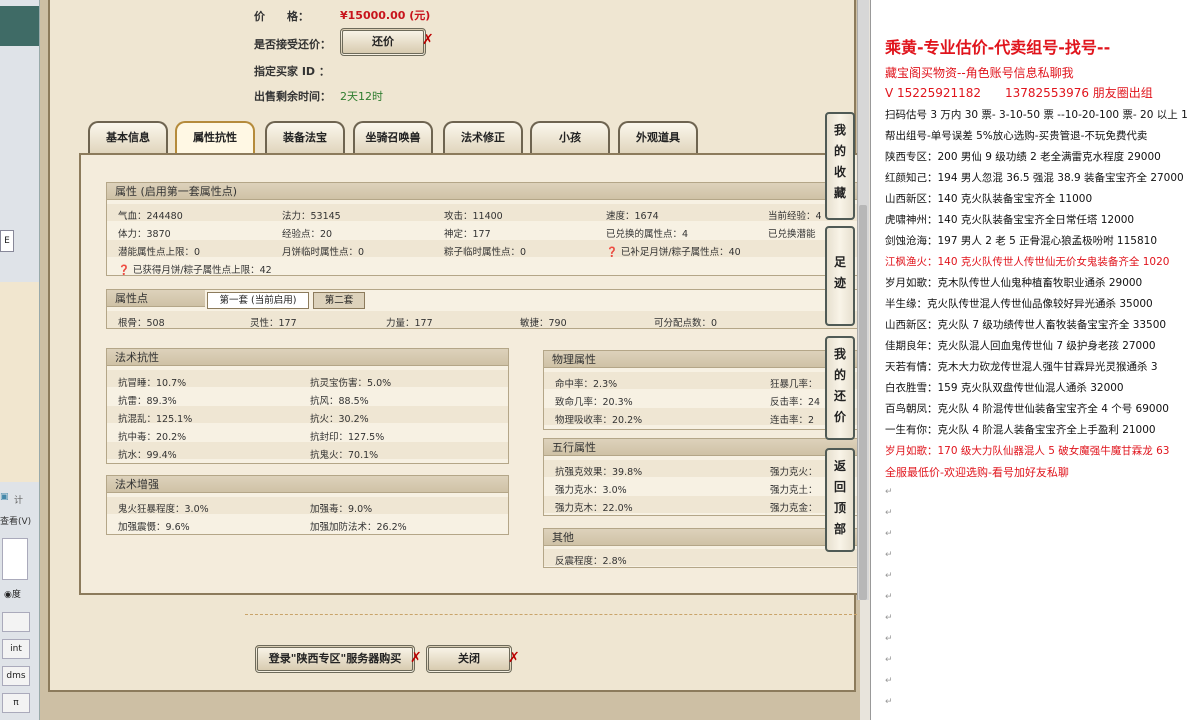 This screenshot has width=1188, height=720. Describe the element at coordinates (839, 272) in the screenshot. I see `side-tab-footprint-label: 足迹` at that location.